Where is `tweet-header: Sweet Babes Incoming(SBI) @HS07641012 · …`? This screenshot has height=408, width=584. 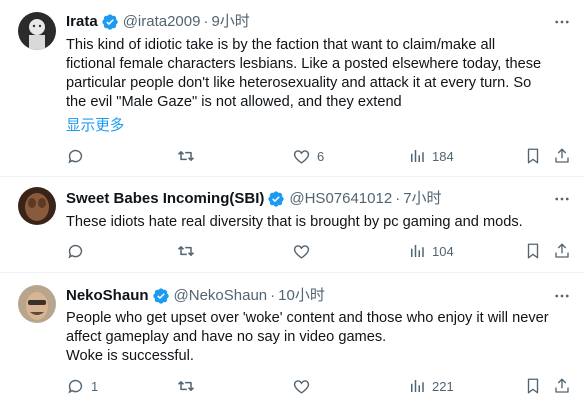 tweet-header: Sweet Babes Incoming(SBI) @HS07641012 · … is located at coordinates (254, 199).